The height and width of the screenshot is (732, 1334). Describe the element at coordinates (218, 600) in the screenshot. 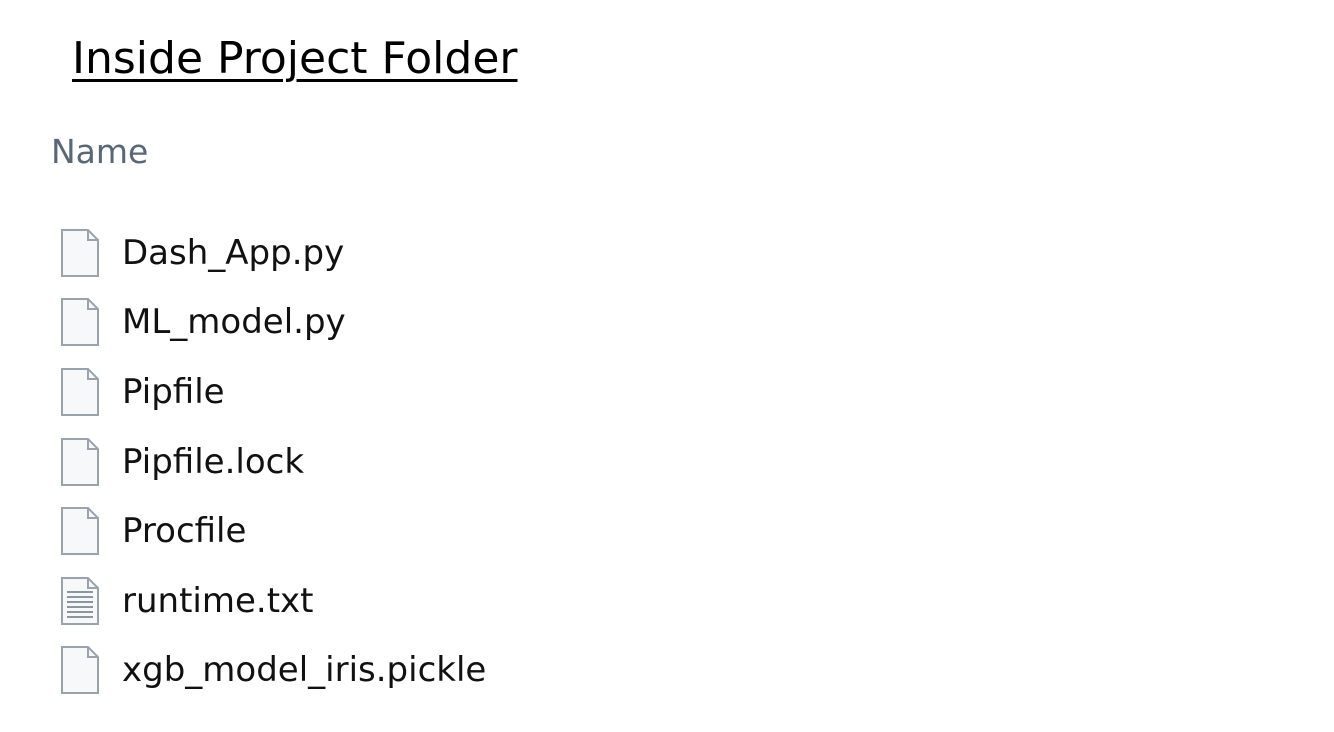

I see `file-name: runtime.txt` at that location.